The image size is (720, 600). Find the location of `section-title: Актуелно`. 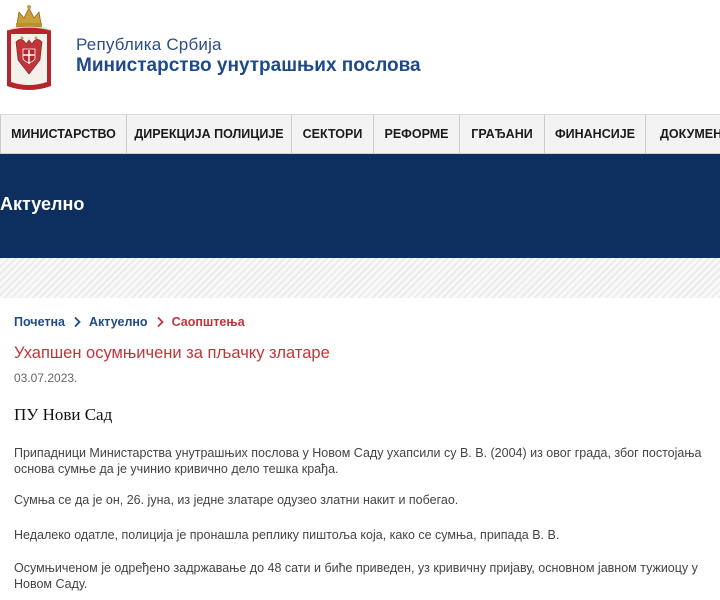

section-title: Актуелно is located at coordinates (42, 204).